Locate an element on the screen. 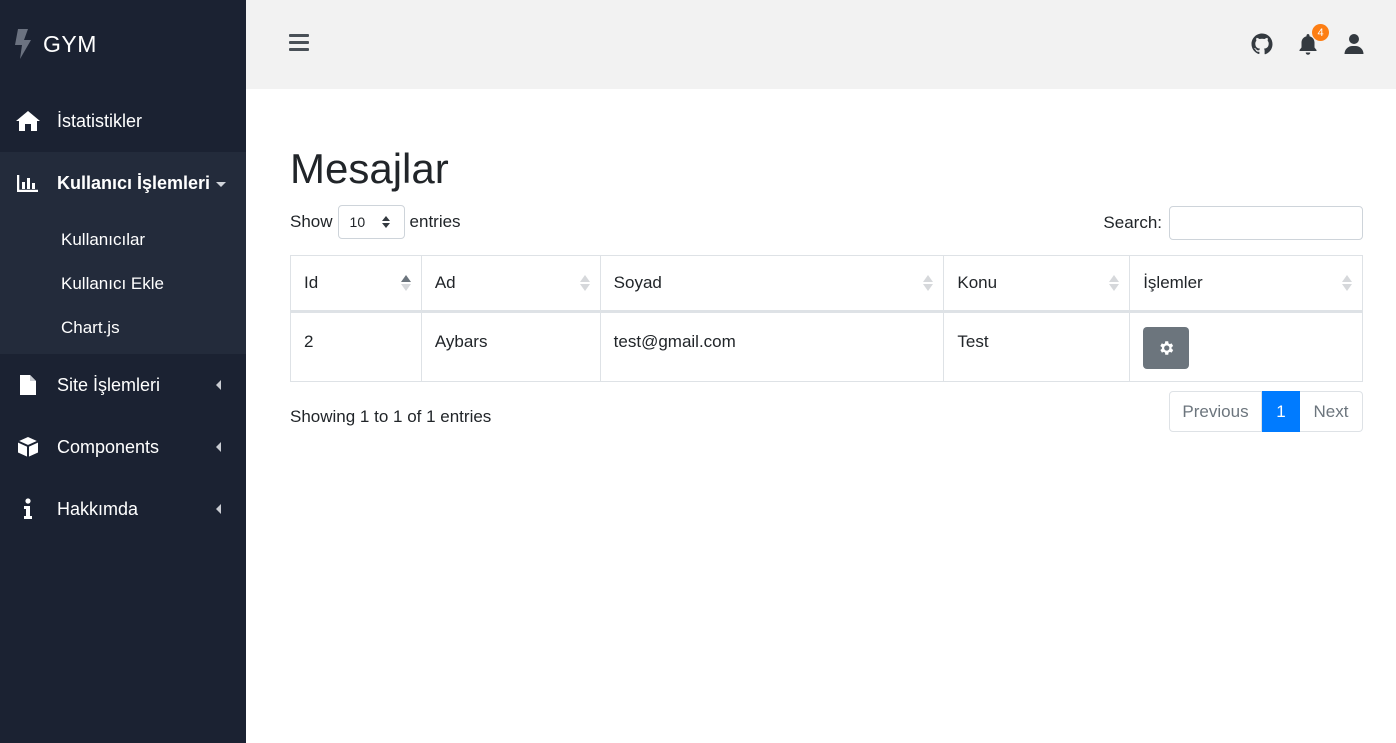  column-header-label: Soyad is located at coordinates (637, 282).